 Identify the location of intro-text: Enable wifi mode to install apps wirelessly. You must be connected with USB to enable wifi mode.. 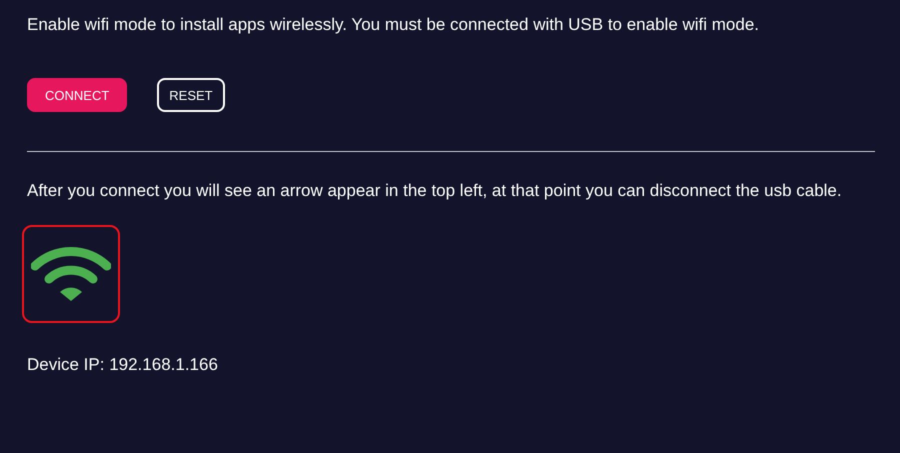
(393, 25).